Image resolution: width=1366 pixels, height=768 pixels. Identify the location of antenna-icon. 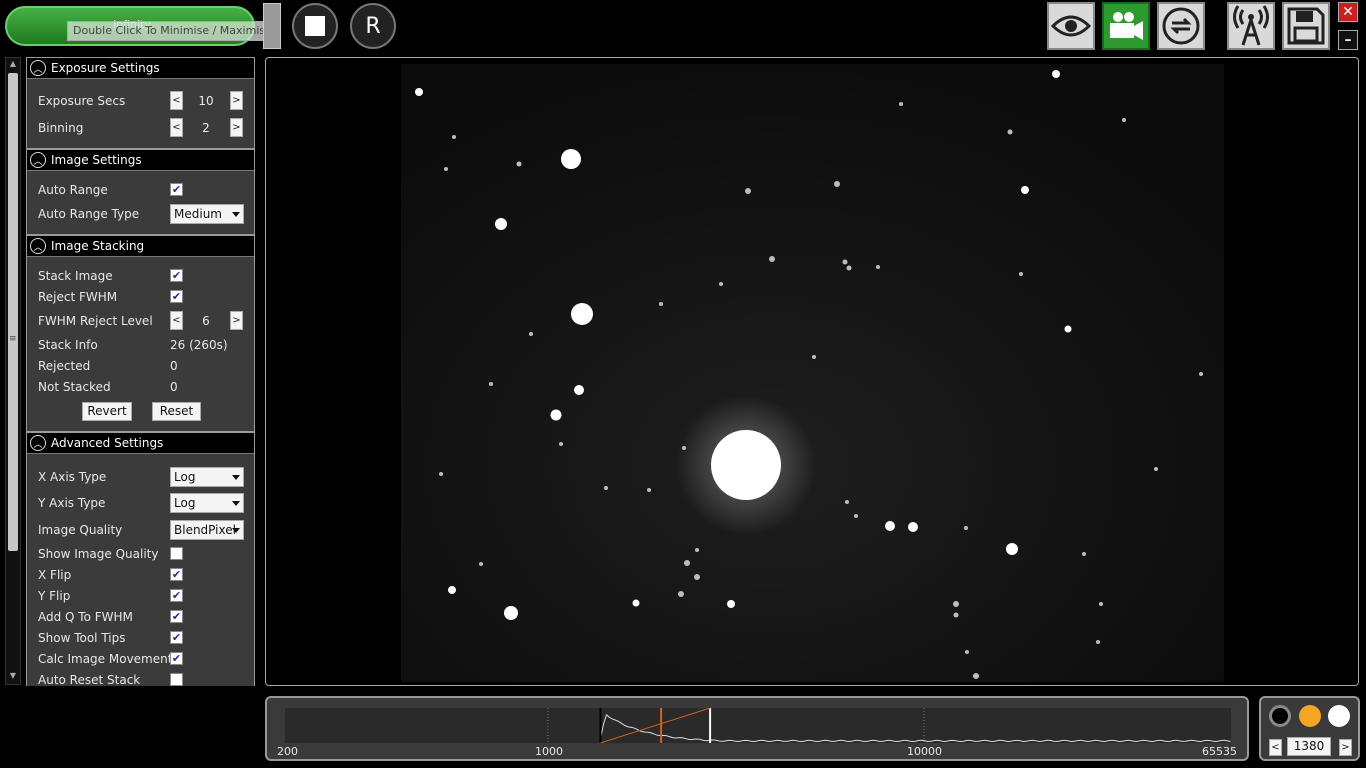
(1251, 25).